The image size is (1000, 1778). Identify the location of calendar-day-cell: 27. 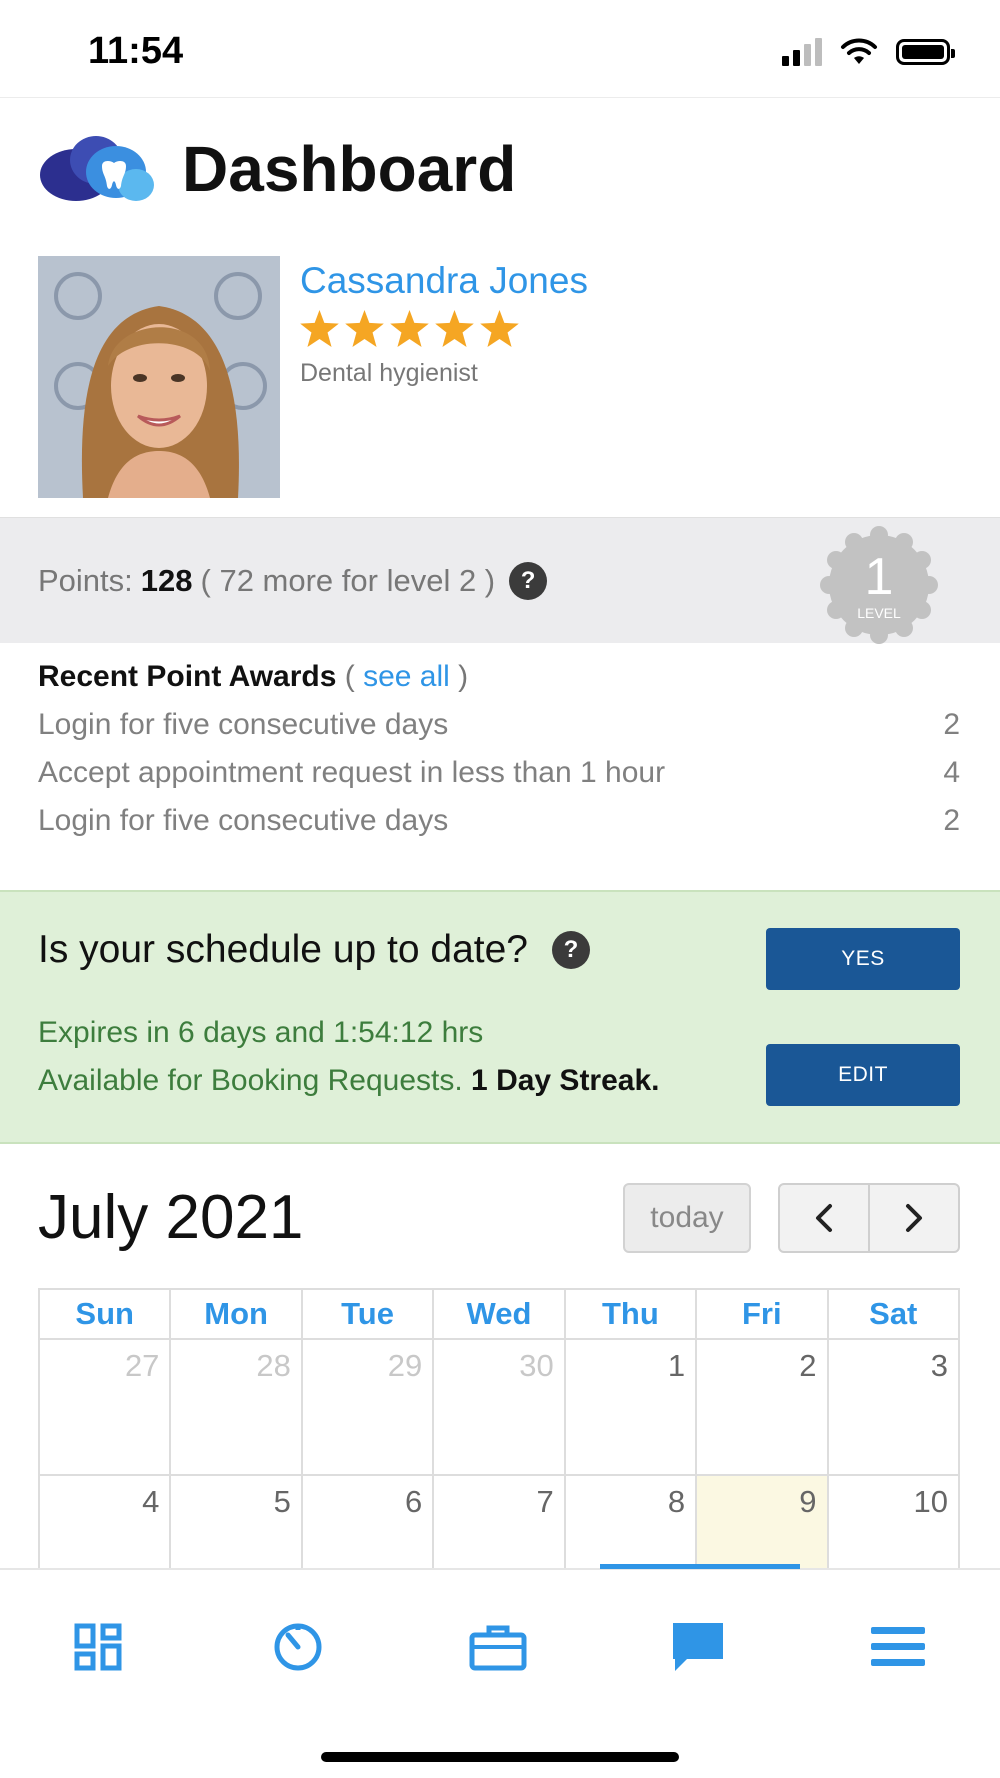
(104, 1407).